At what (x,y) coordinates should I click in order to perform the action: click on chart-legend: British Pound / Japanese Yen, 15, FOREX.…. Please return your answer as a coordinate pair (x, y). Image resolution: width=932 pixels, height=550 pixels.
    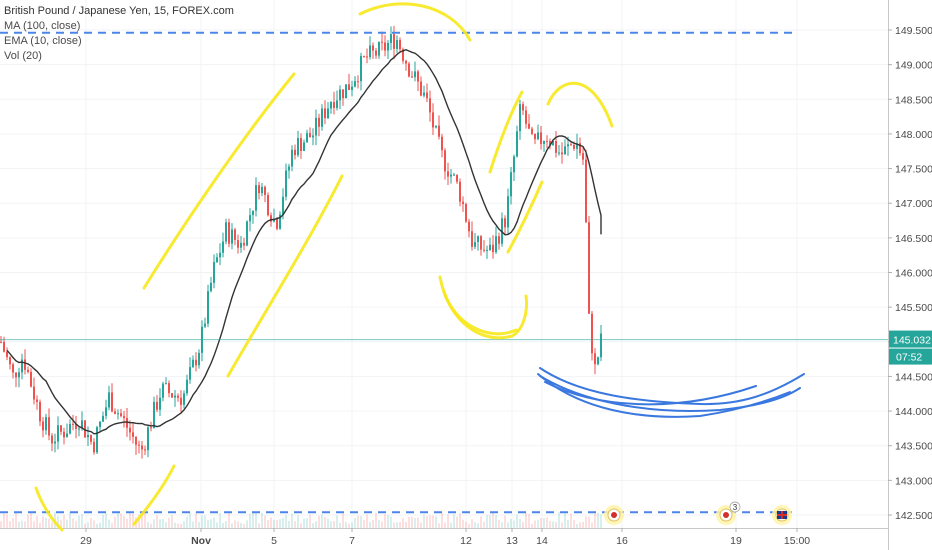
    Looking at the image, I should click on (119, 34).